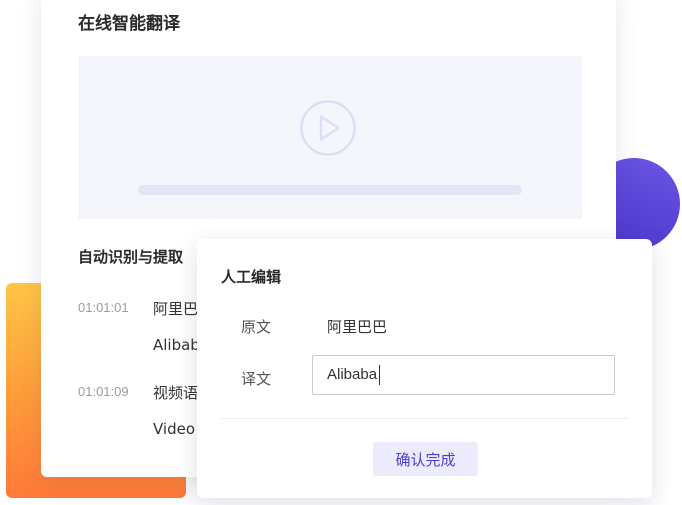 The height and width of the screenshot is (505, 682). What do you see at coordinates (463, 375) in the screenshot?
I see `translation-input: Alibaba` at bounding box center [463, 375].